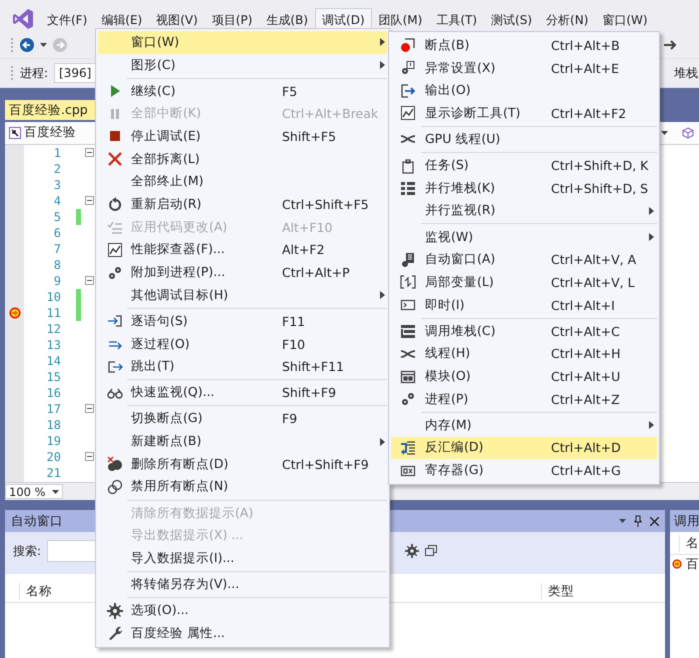 This screenshot has width=699, height=658. I want to click on line-number: 4, so click(56, 201).